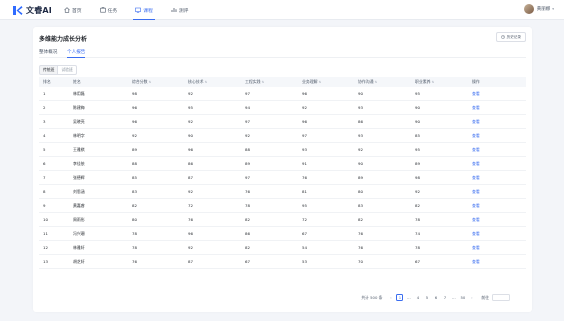 This screenshot has height=321, width=564. I want to click on app-logo: 文睿AI, so click(32, 10).